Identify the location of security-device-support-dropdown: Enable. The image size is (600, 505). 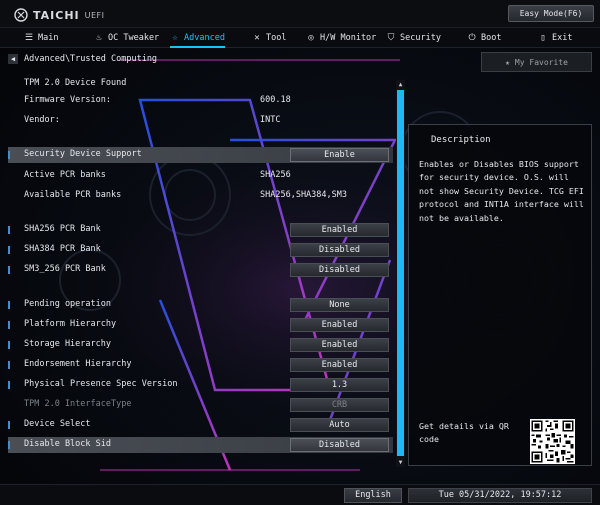
(339, 155).